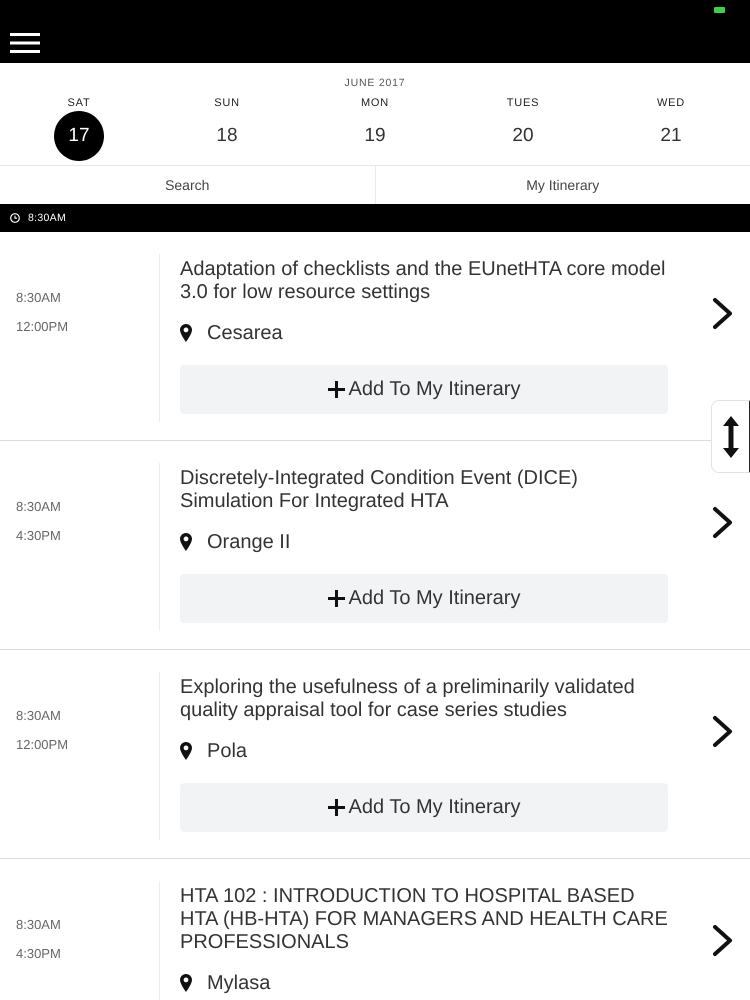 Image resolution: width=750 pixels, height=1000 pixels. What do you see at coordinates (671, 136) in the screenshot?
I see `date-button: 21` at bounding box center [671, 136].